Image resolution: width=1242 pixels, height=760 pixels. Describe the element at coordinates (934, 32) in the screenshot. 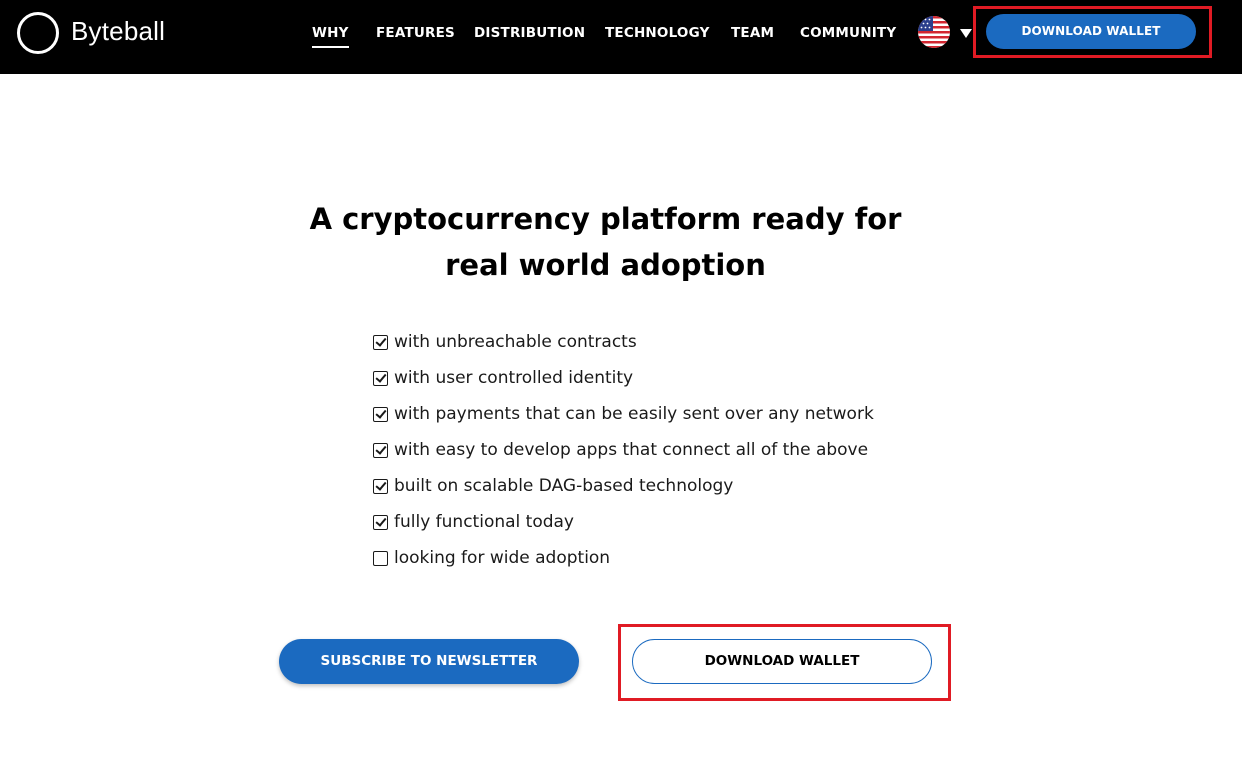

I see `us-flag-icon` at that location.